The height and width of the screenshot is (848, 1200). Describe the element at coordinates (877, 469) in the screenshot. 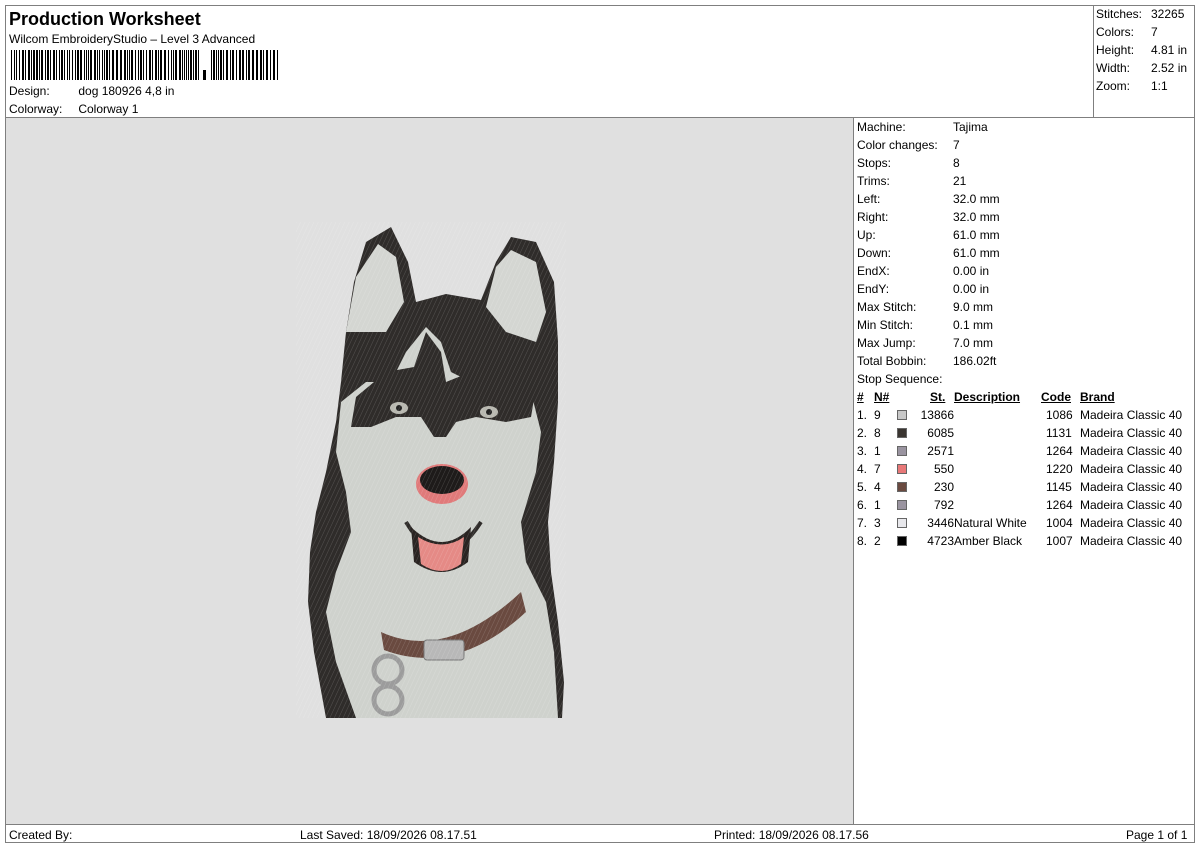

I see `stop-row-needle: 7` at that location.